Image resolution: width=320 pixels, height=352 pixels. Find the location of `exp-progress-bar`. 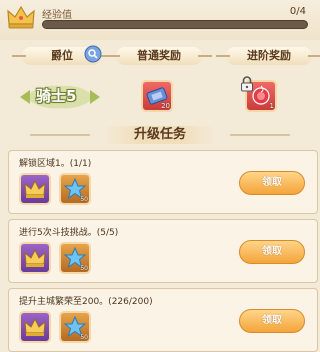

exp-progress-bar is located at coordinates (175, 24).